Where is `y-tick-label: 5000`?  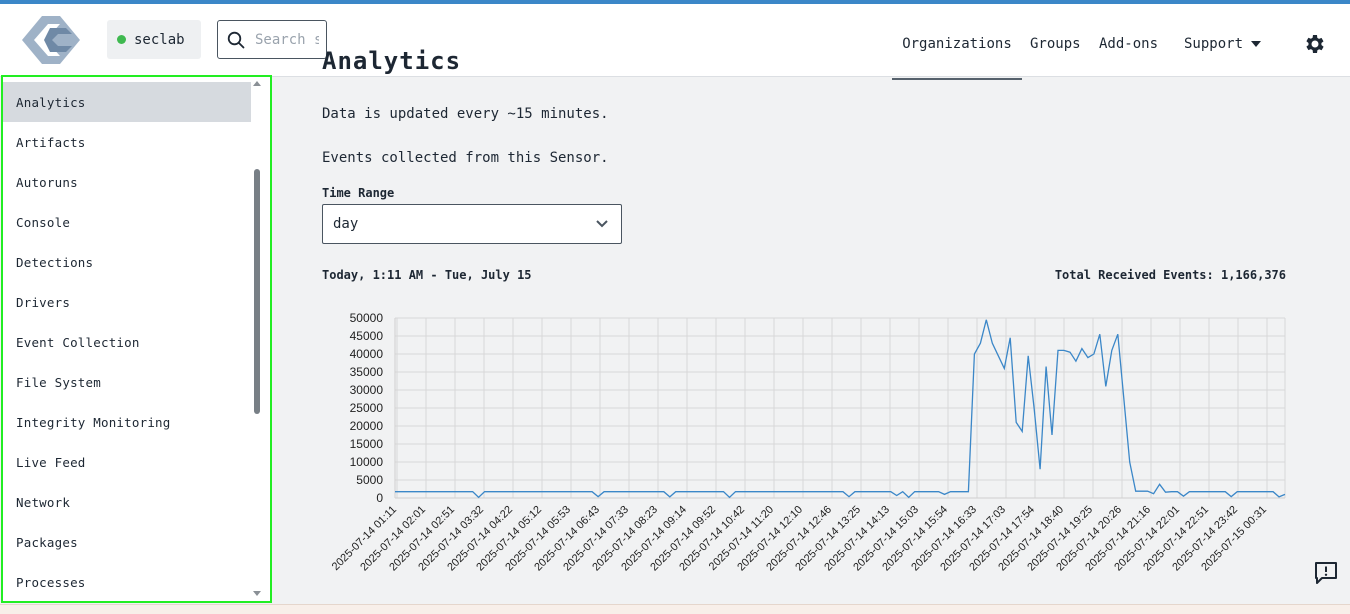 y-tick-label: 5000 is located at coordinates (369, 480).